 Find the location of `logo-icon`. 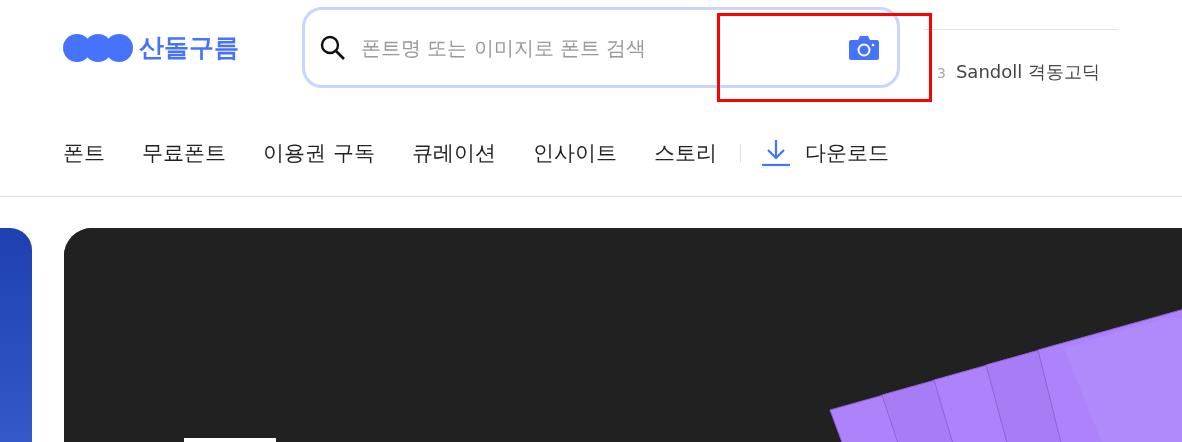

logo-icon is located at coordinates (98, 47).